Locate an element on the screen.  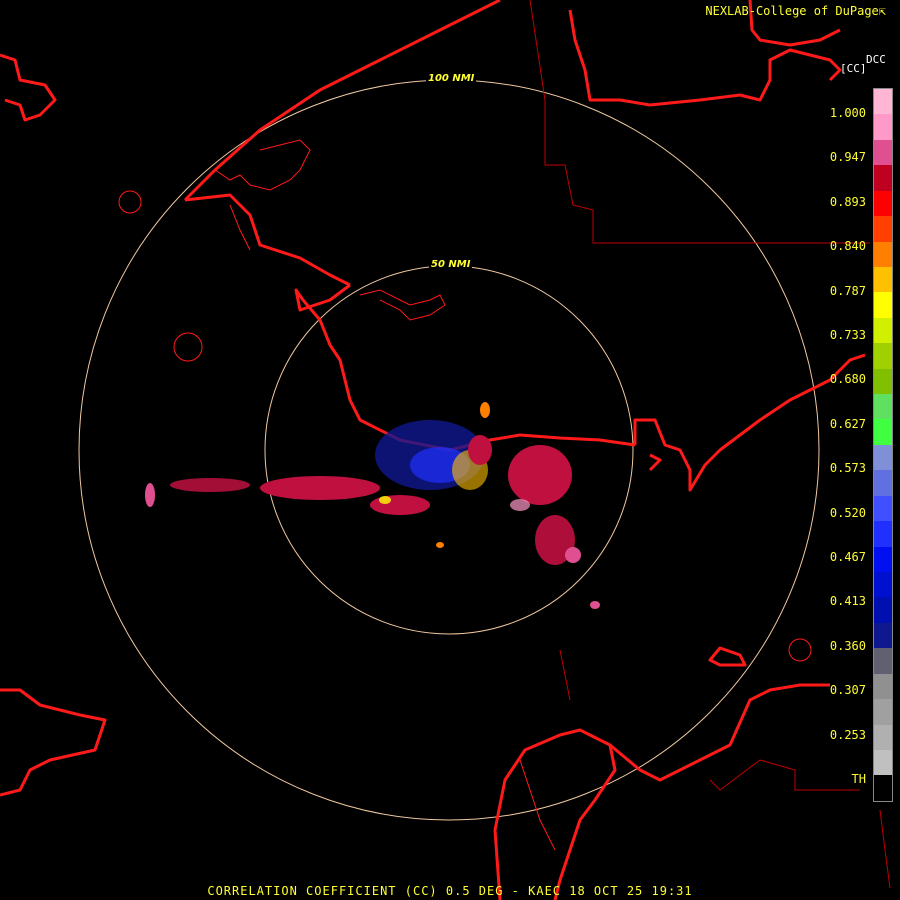
legend-tick: 0.360 is located at coordinates (847, 645).